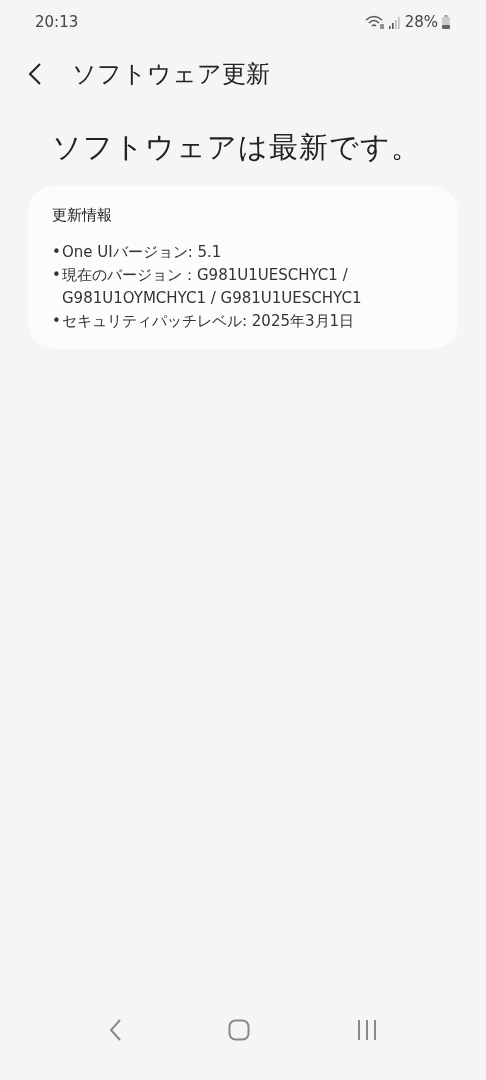  What do you see at coordinates (239, 1030) in the screenshot?
I see `home-icon` at bounding box center [239, 1030].